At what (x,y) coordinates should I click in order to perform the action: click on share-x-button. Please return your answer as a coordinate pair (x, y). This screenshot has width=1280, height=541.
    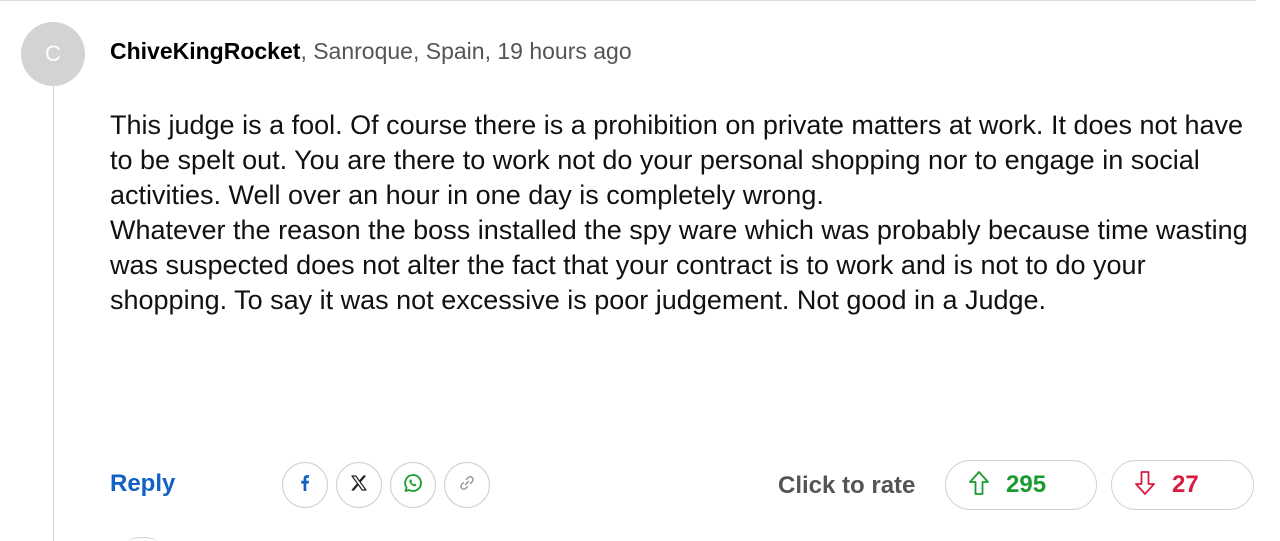
    Looking at the image, I should click on (359, 485).